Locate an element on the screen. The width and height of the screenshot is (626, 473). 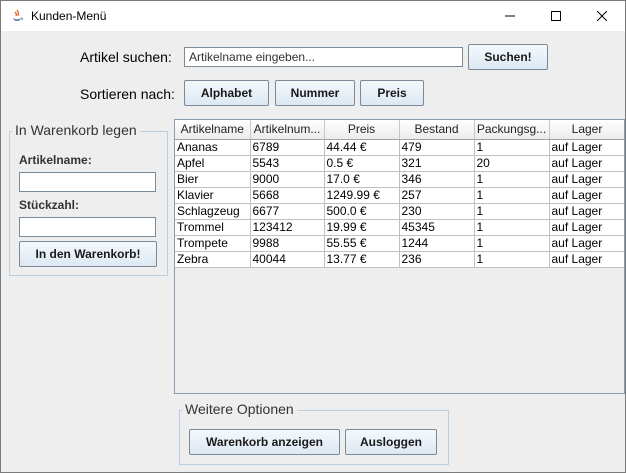
article-name-field is located at coordinates (87, 182).